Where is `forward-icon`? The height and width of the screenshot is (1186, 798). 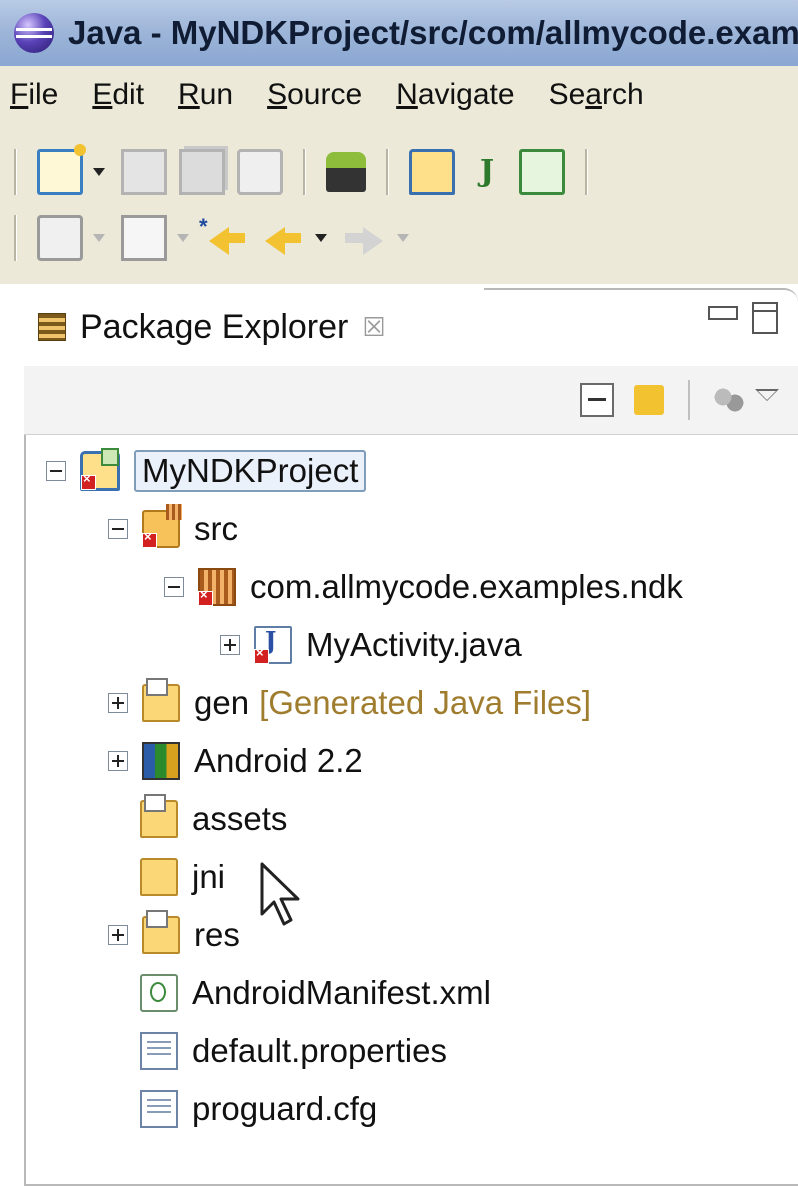
forward-icon is located at coordinates (365, 238).